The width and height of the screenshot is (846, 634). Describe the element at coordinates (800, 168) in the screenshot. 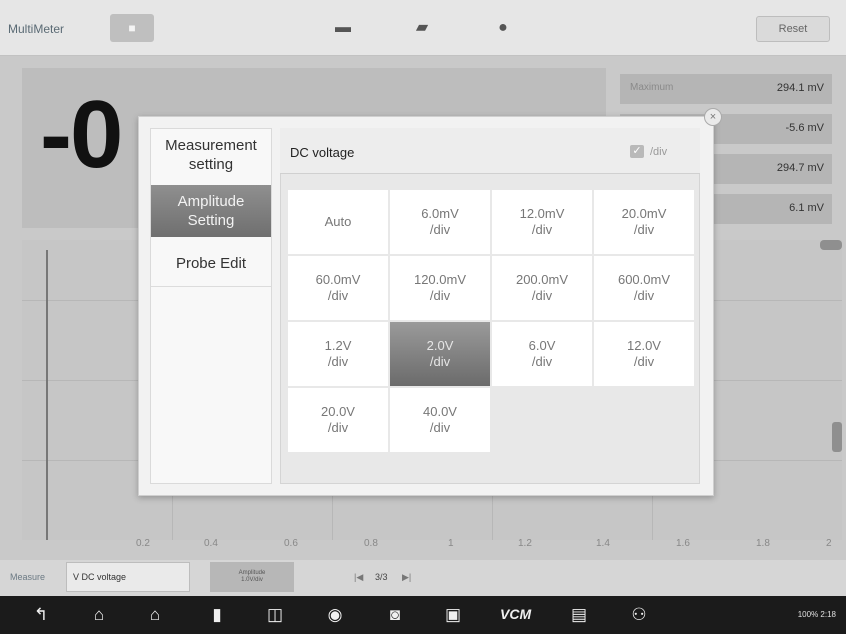

I see `stat-value: 294.7 mV` at that location.